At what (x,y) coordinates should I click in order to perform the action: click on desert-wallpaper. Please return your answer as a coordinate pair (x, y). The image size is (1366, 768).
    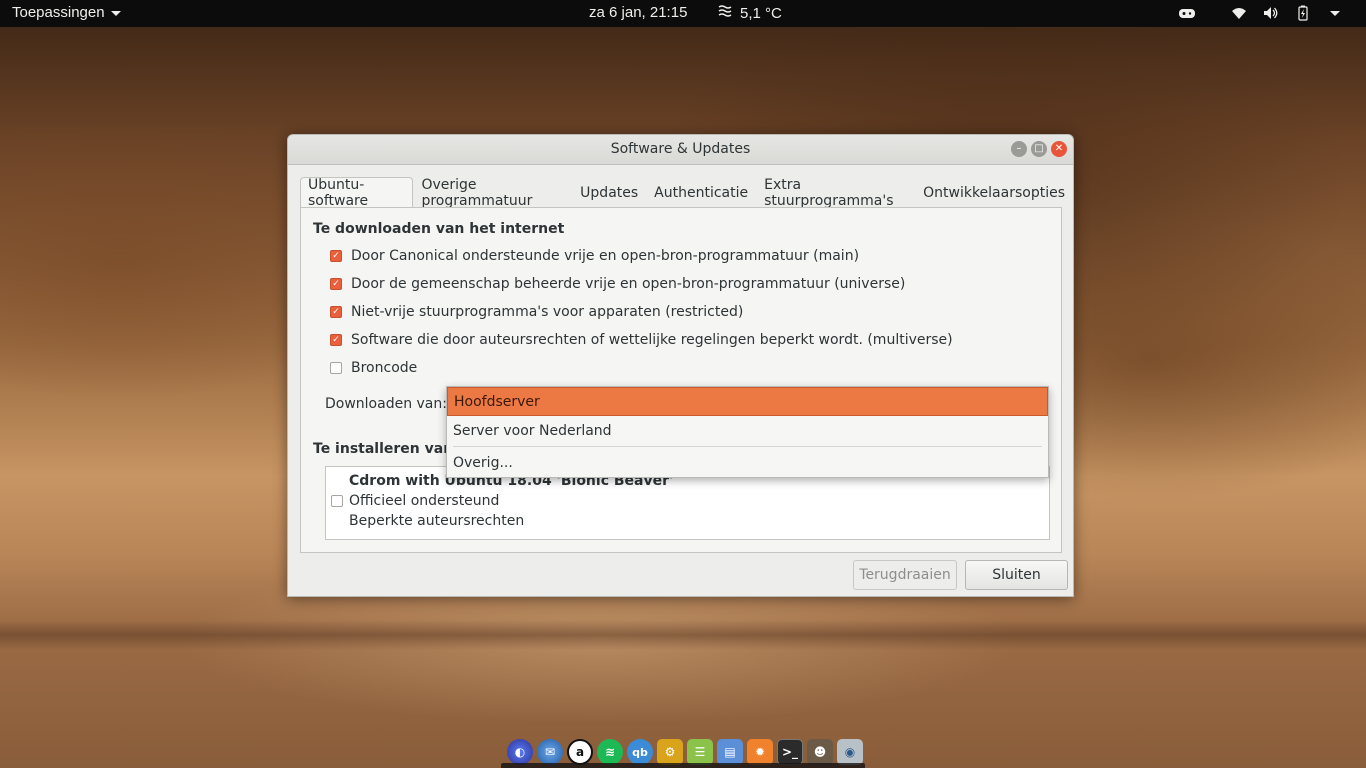
    Looking at the image, I should click on (683, 635).